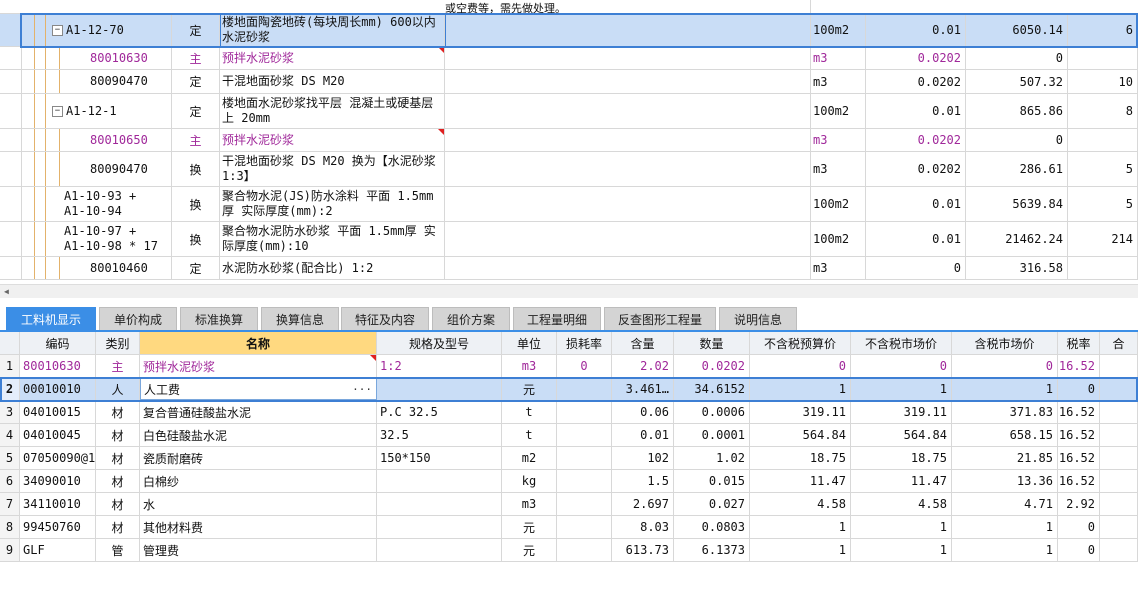 This screenshot has height=589, width=1138. What do you see at coordinates (8, 291) in the screenshot?
I see `scroll-left-icon: ◀` at bounding box center [8, 291].